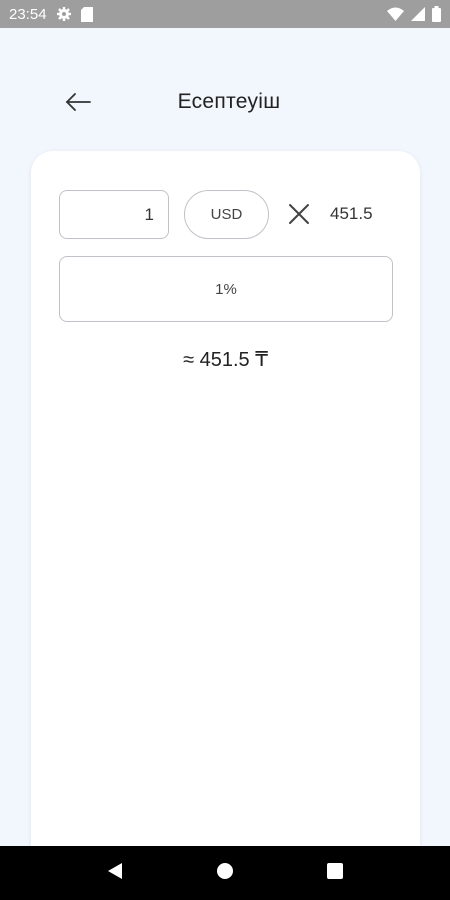 Image resolution: width=450 pixels, height=900 pixels. Describe the element at coordinates (229, 101) in the screenshot. I see `page-title: Есептеуіш` at that location.